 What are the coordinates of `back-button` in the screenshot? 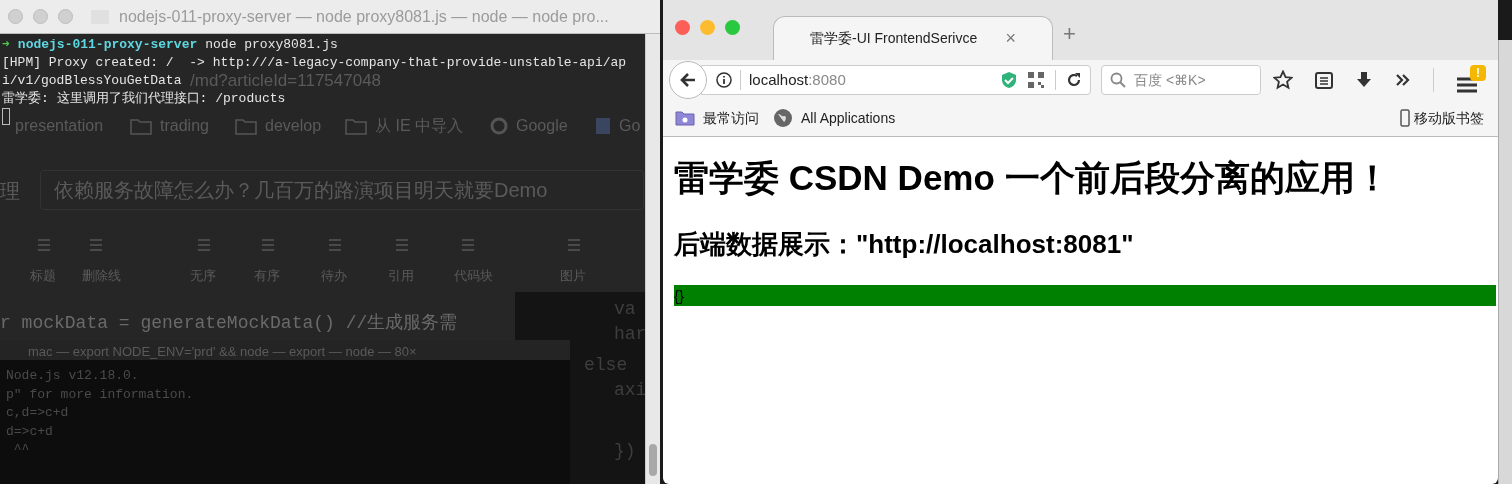 It's located at (688, 80).